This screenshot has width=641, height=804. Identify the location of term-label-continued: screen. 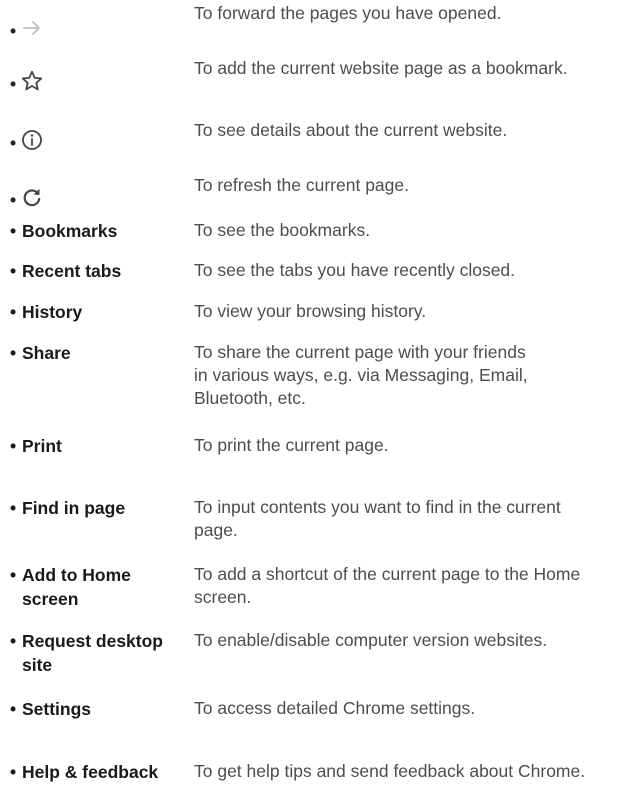
(50, 599).